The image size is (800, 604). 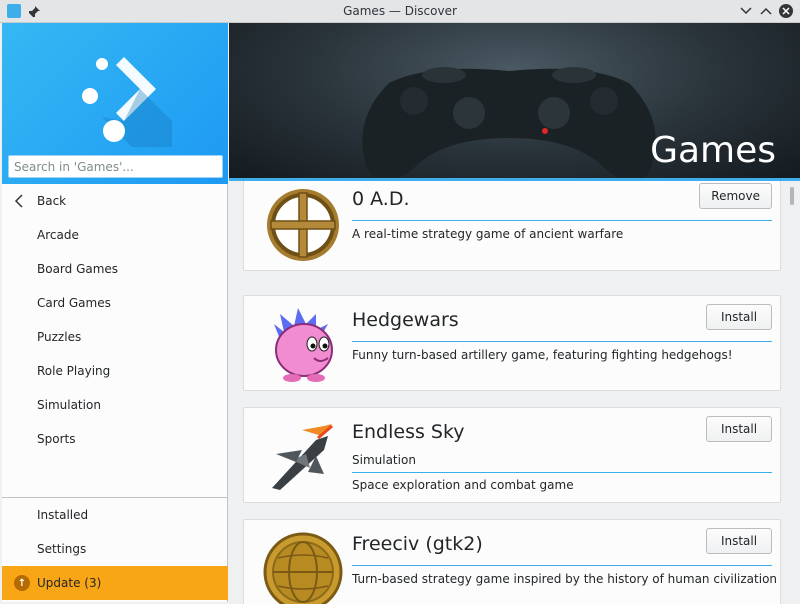 I want to click on maximize-button, so click(x=766, y=11).